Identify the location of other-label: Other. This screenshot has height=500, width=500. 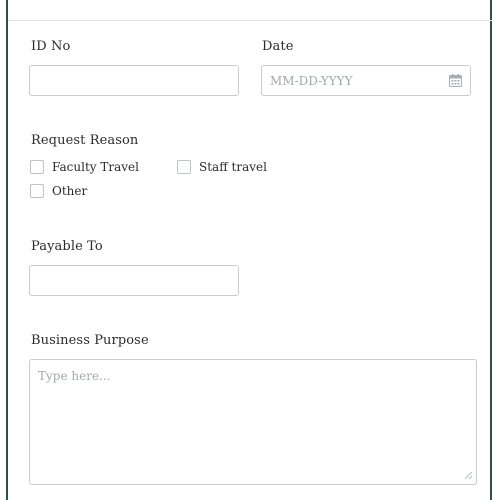
(70, 191).